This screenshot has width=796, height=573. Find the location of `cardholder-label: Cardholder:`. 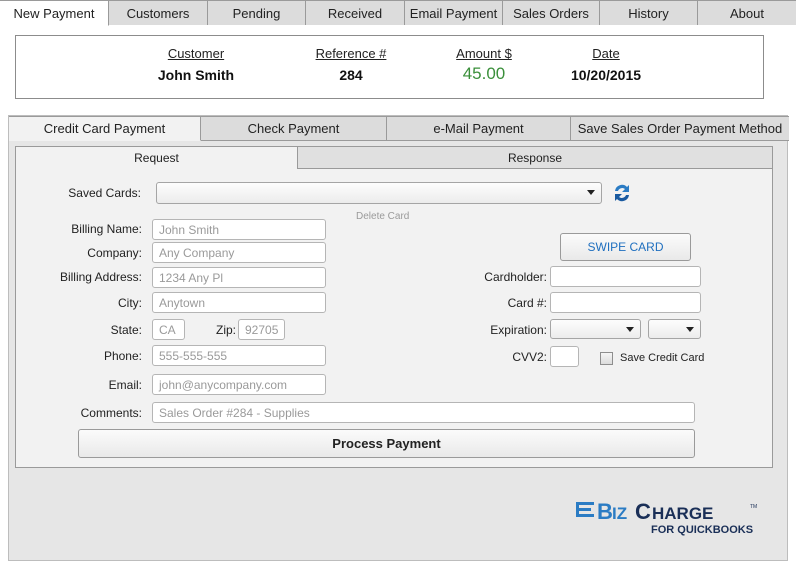

cardholder-label: Cardholder: is located at coordinates (515, 277).